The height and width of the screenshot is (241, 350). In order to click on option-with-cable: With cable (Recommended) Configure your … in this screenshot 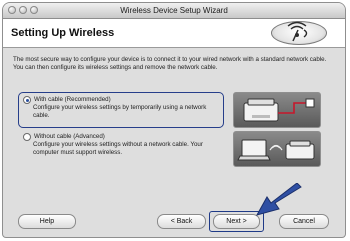, I will do `click(121, 110)`.